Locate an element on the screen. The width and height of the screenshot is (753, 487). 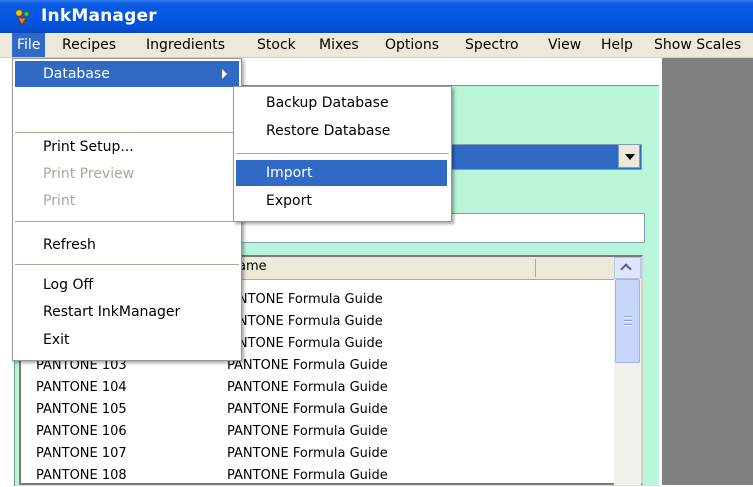
row-code: PANTONE 108 is located at coordinates (81, 476).